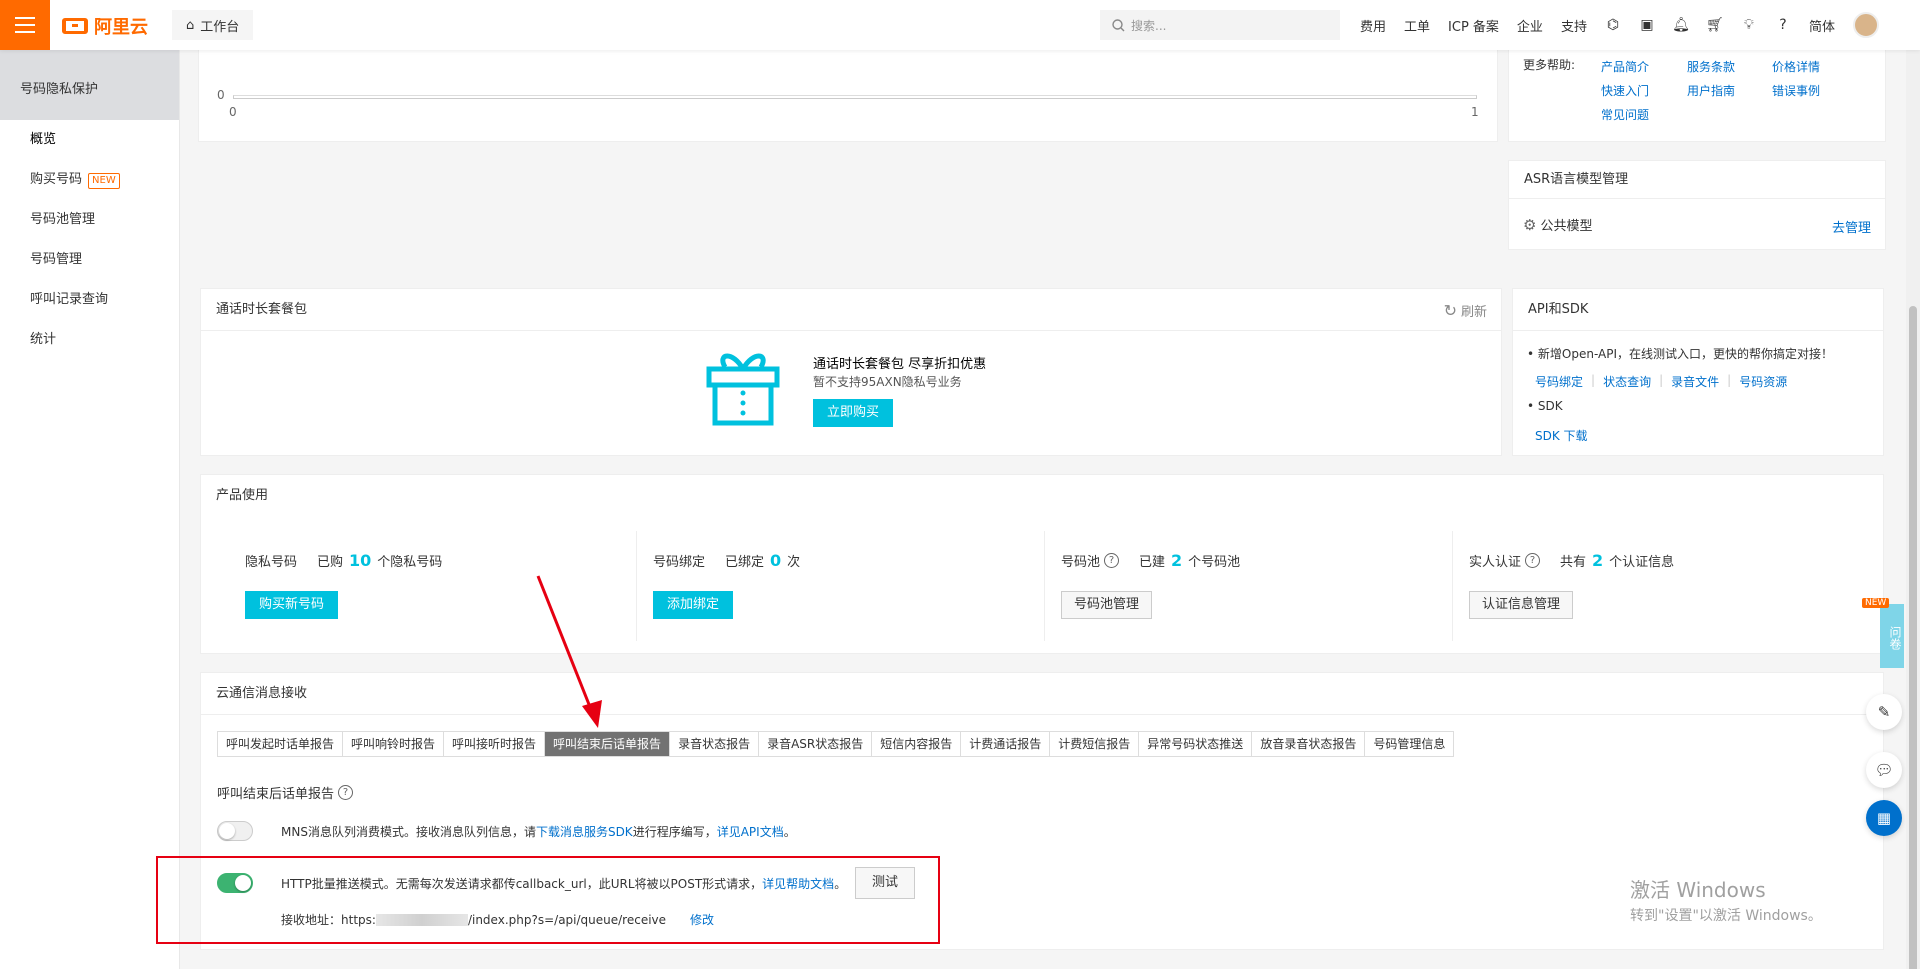  Describe the element at coordinates (1884, 770) in the screenshot. I see `chat-icon: 💬︎` at that location.